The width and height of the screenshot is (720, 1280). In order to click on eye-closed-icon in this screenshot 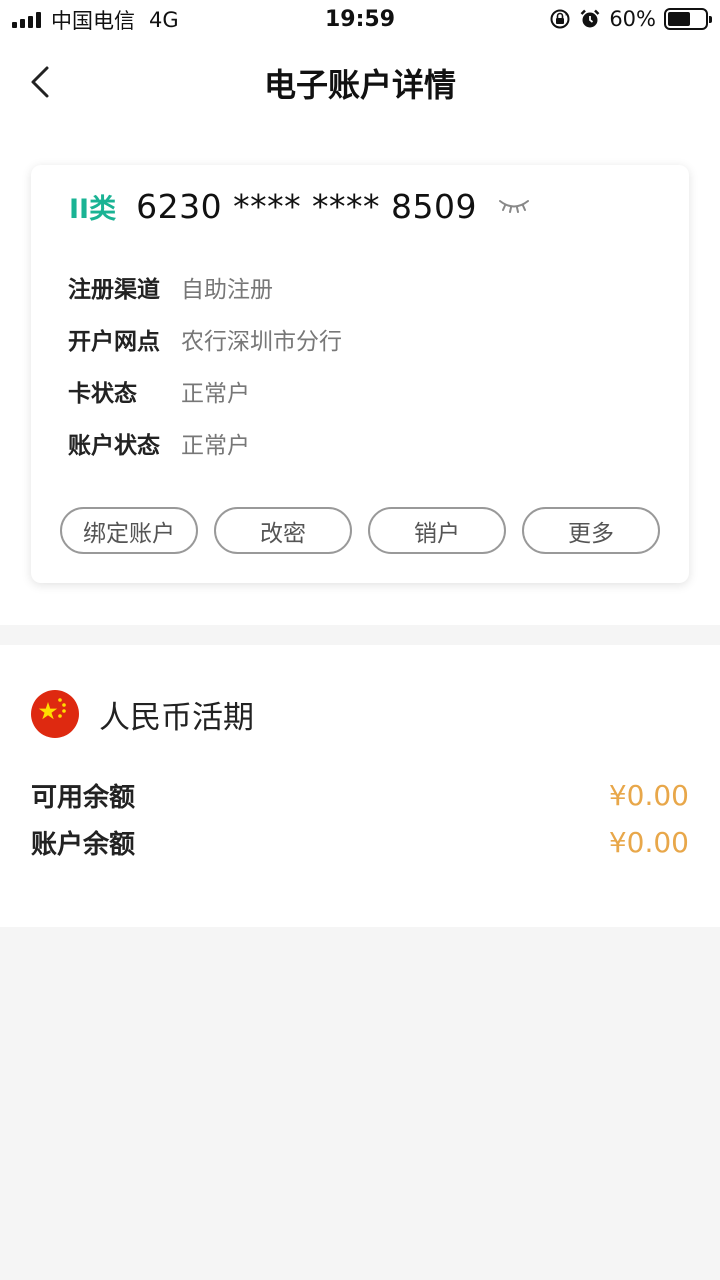, I will do `click(514, 206)`.